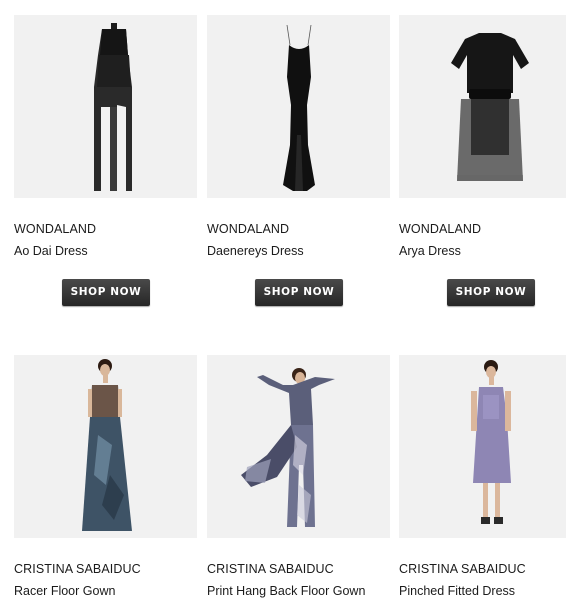 Image resolution: width=566 pixels, height=610 pixels. Describe the element at coordinates (490, 107) in the screenshot. I see `black-sheer-overlay-dress-image` at that location.